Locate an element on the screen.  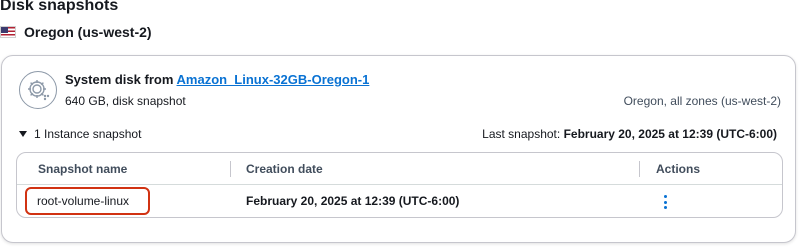
page-title: Disk snapshots is located at coordinates (59, 7).